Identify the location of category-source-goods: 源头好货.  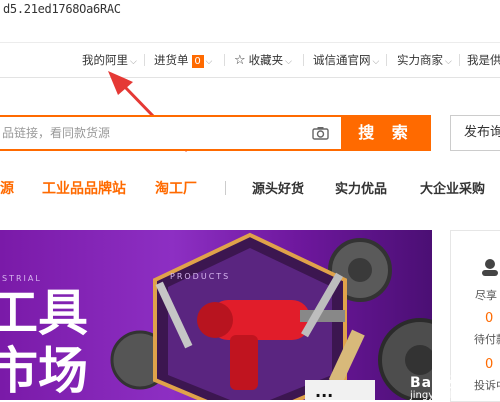
(278, 187).